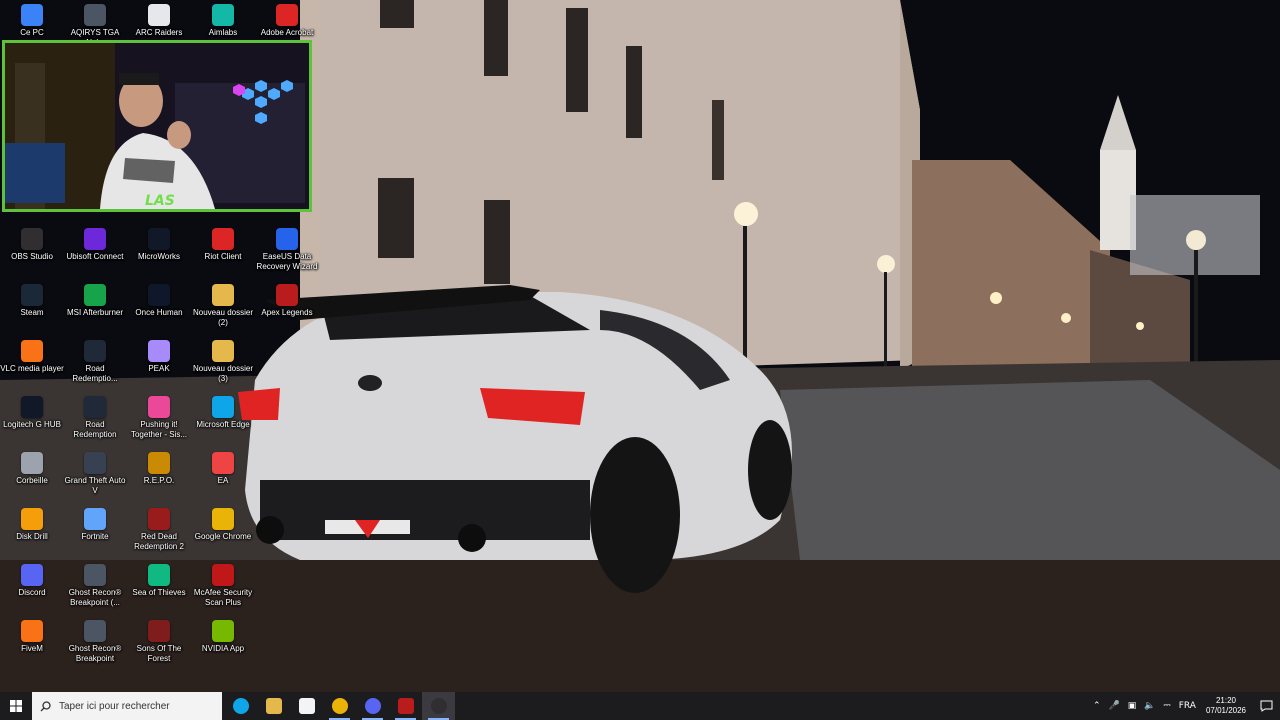  I want to click on taskbar-app-store, so click(306, 706).